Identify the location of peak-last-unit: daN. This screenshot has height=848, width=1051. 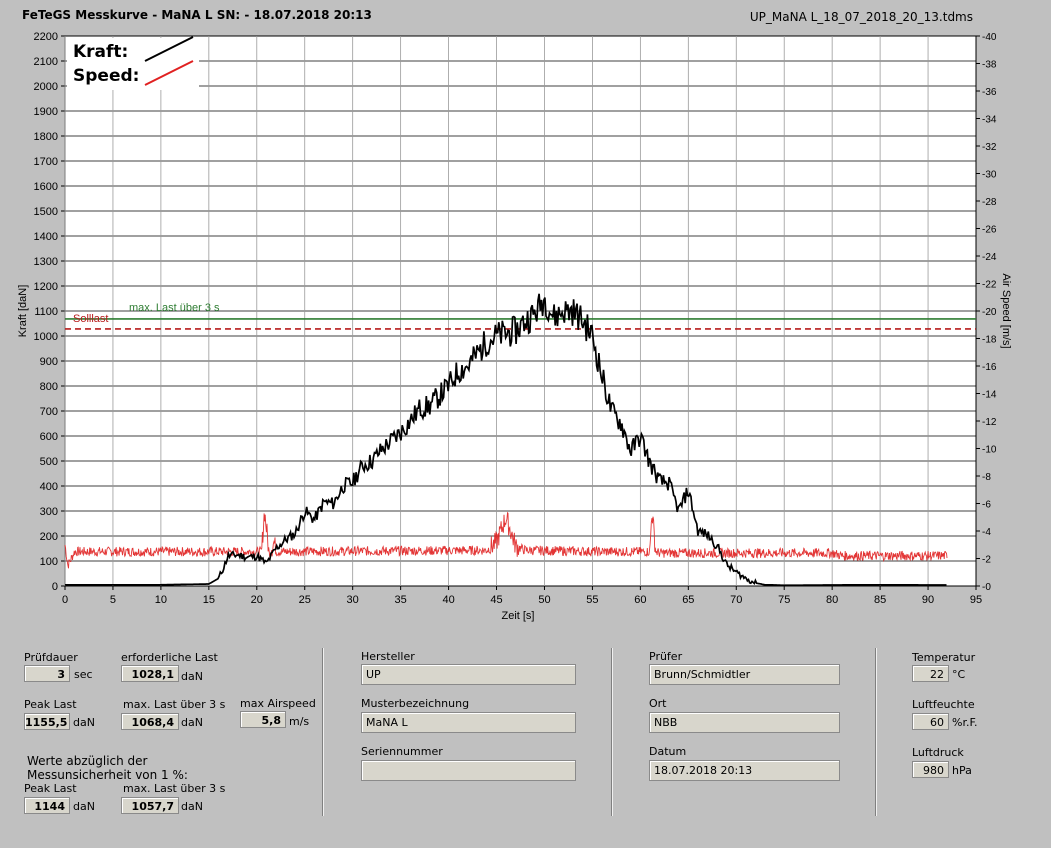
(84, 722).